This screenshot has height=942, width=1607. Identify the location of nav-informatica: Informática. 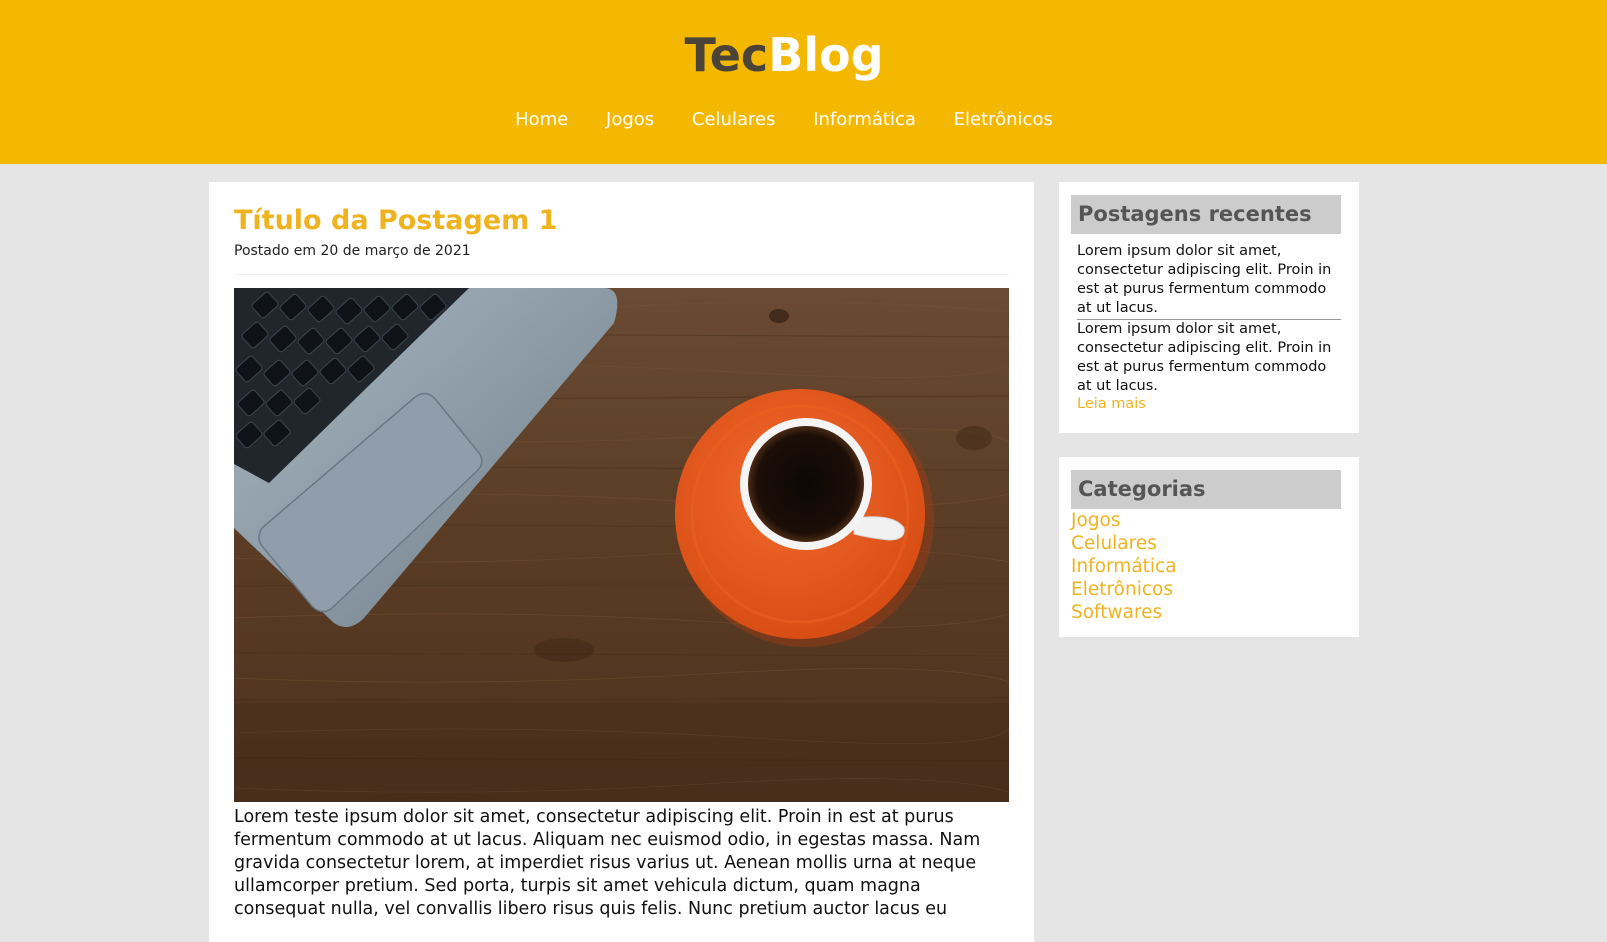
(864, 120).